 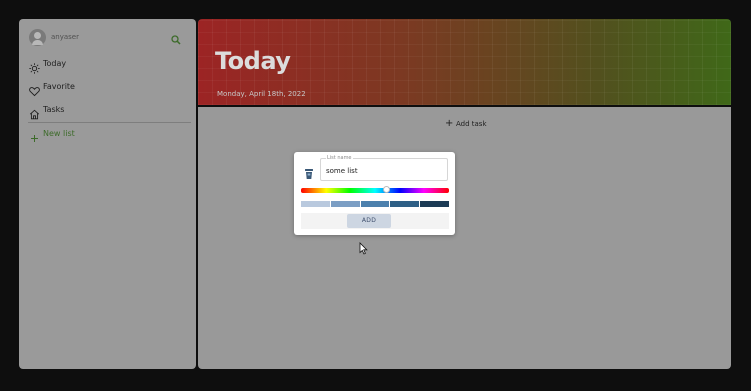 What do you see at coordinates (449, 123) in the screenshot?
I see `plus-icon: +` at bounding box center [449, 123].